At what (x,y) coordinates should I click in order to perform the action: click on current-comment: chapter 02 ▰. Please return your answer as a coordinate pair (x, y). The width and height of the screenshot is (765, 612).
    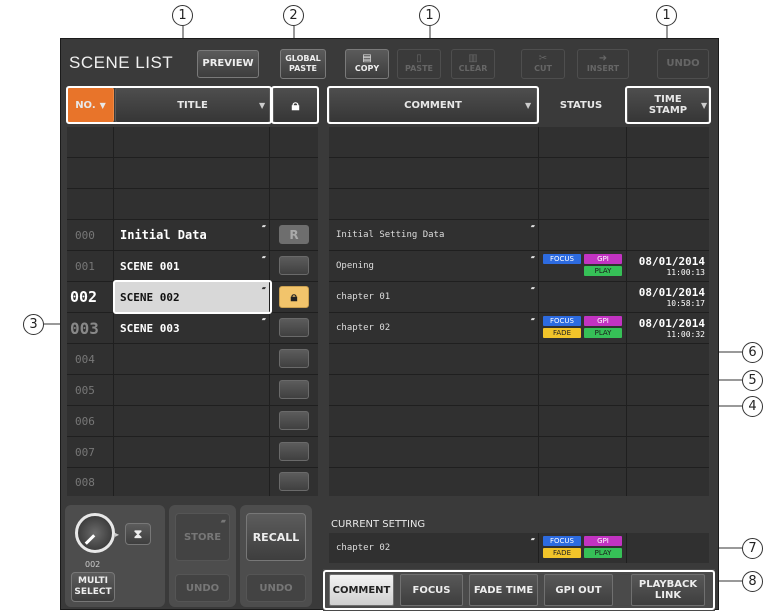
    Looking at the image, I should click on (433, 548).